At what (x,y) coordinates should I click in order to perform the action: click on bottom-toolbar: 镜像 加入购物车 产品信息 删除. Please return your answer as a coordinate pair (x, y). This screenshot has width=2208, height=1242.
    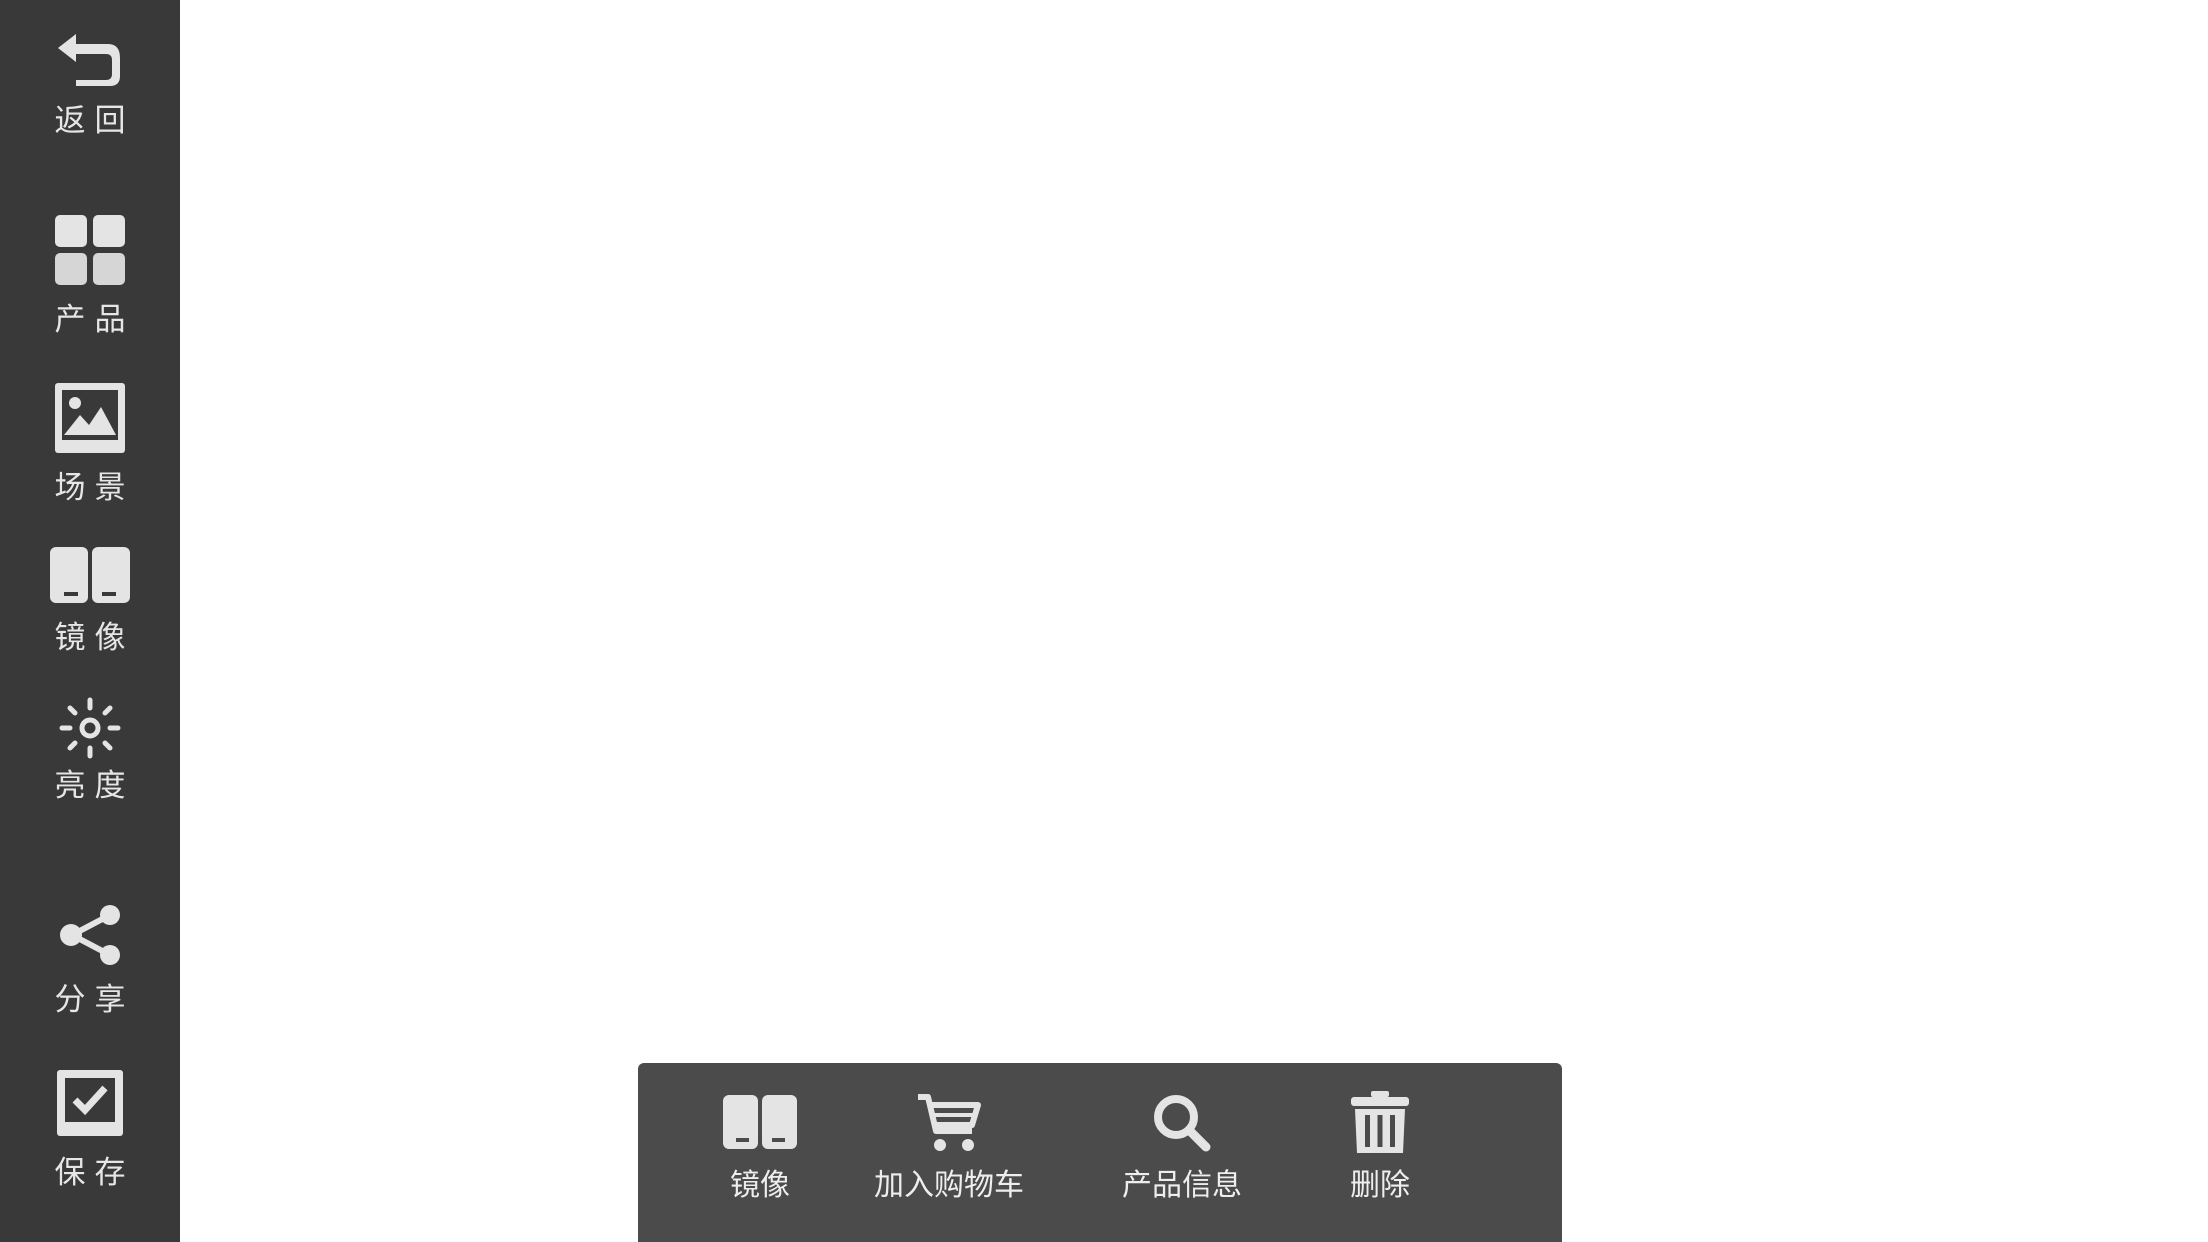
    Looking at the image, I should click on (1100, 1152).